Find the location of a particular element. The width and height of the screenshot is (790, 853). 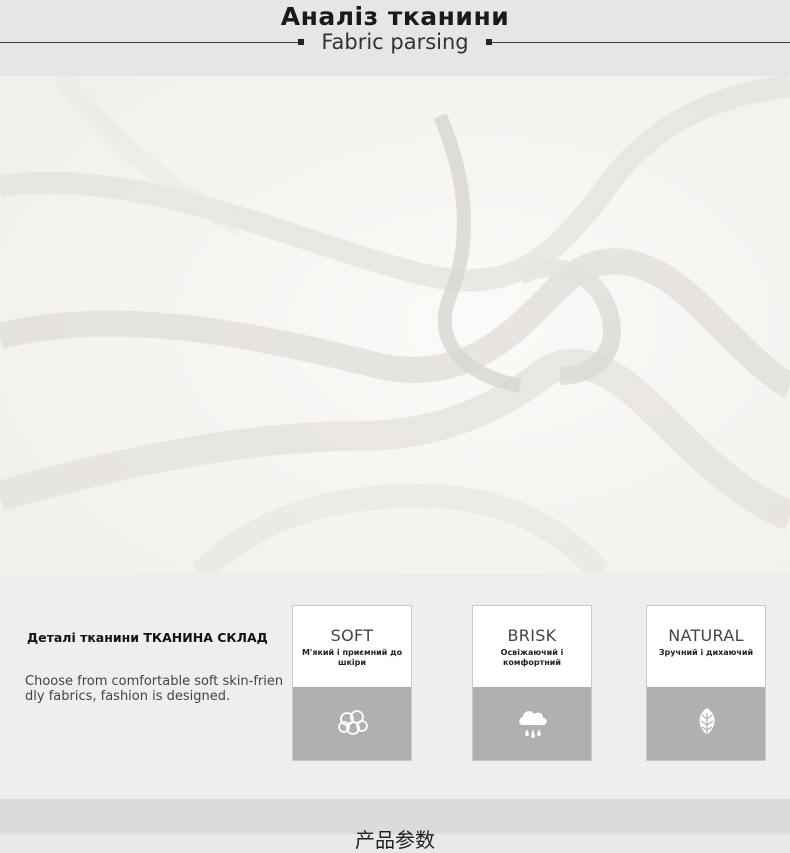

feature-subtitle: Зручний і дихаючий is located at coordinates (706, 652).